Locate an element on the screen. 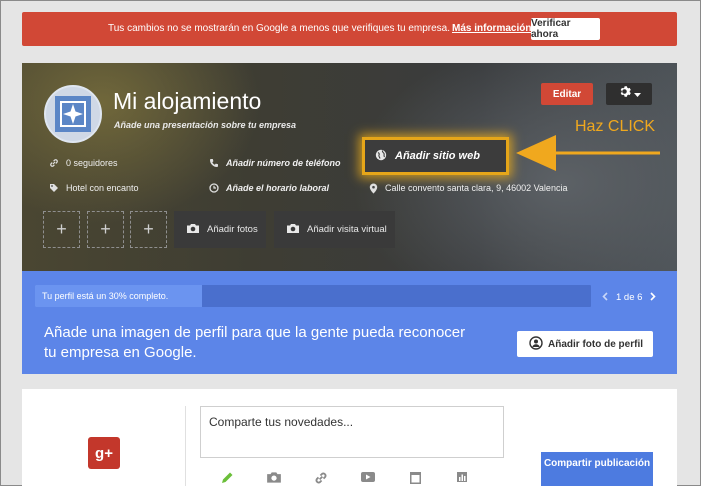 This screenshot has width=701, height=486. event-icon is located at coordinates (415, 478).